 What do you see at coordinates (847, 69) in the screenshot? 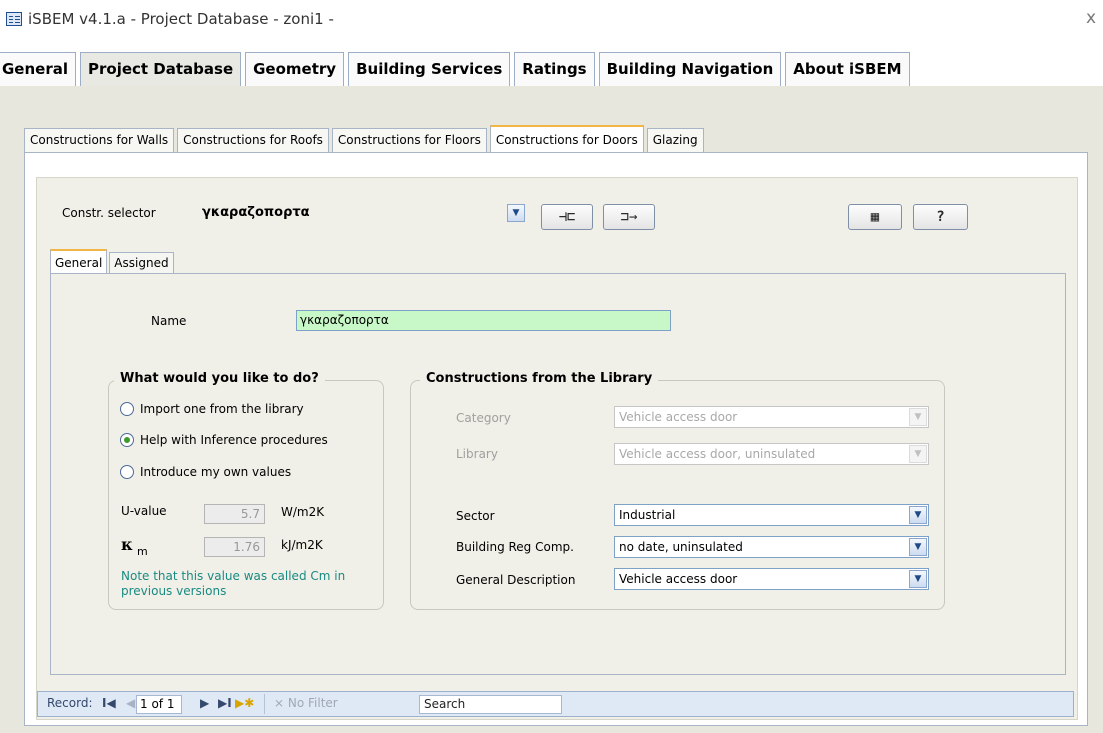
I see `tab-about-isbem: About iSBEM` at bounding box center [847, 69].